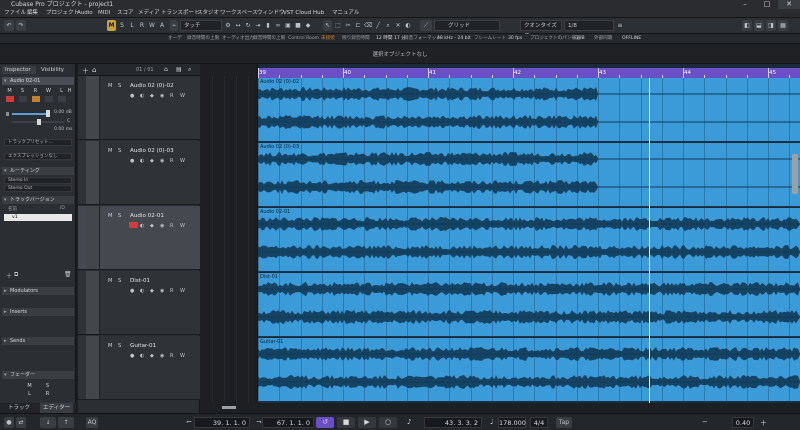 The width and height of the screenshot is (800, 430). Describe the element at coordinates (38, 188) in the screenshot. I see `output-routing-dropdown: Stereo Out` at that location.